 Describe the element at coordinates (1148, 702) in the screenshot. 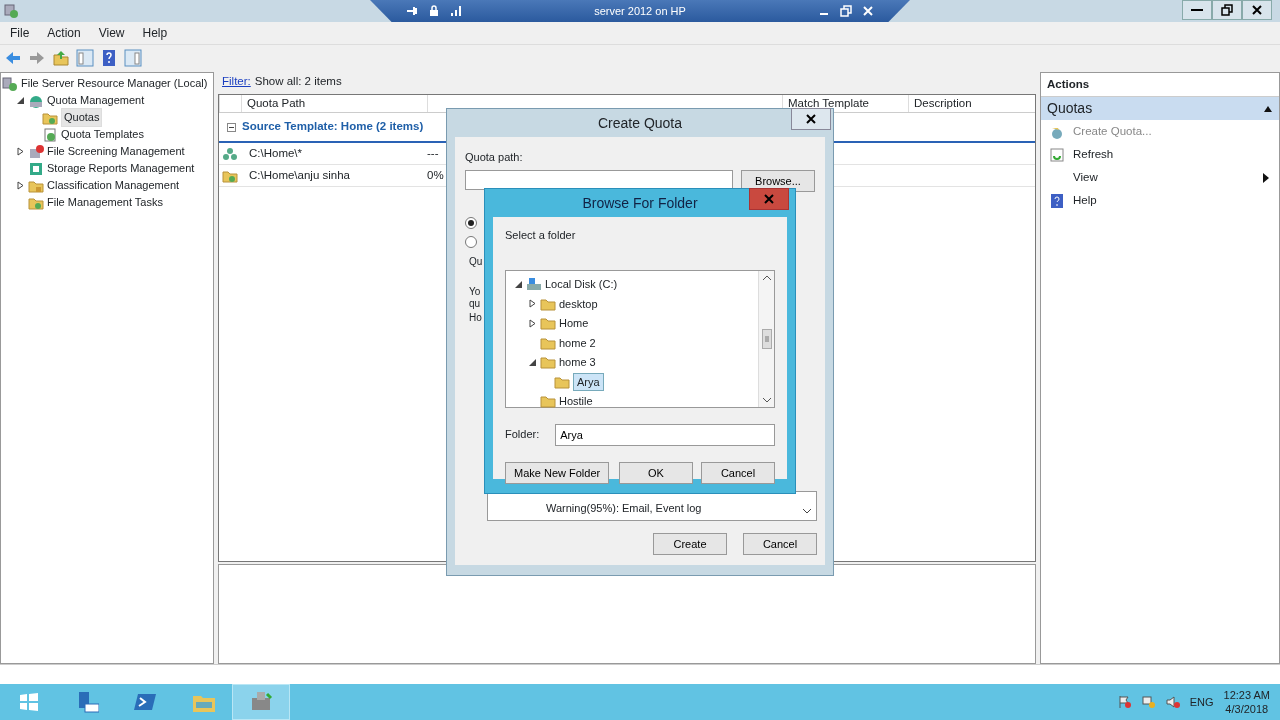

I see `network-icon` at that location.